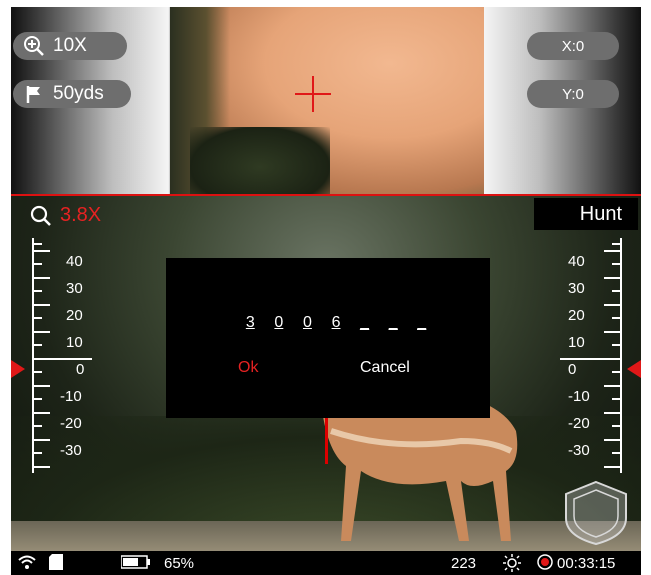  I want to click on right-scale-label: -30, so click(579, 450).